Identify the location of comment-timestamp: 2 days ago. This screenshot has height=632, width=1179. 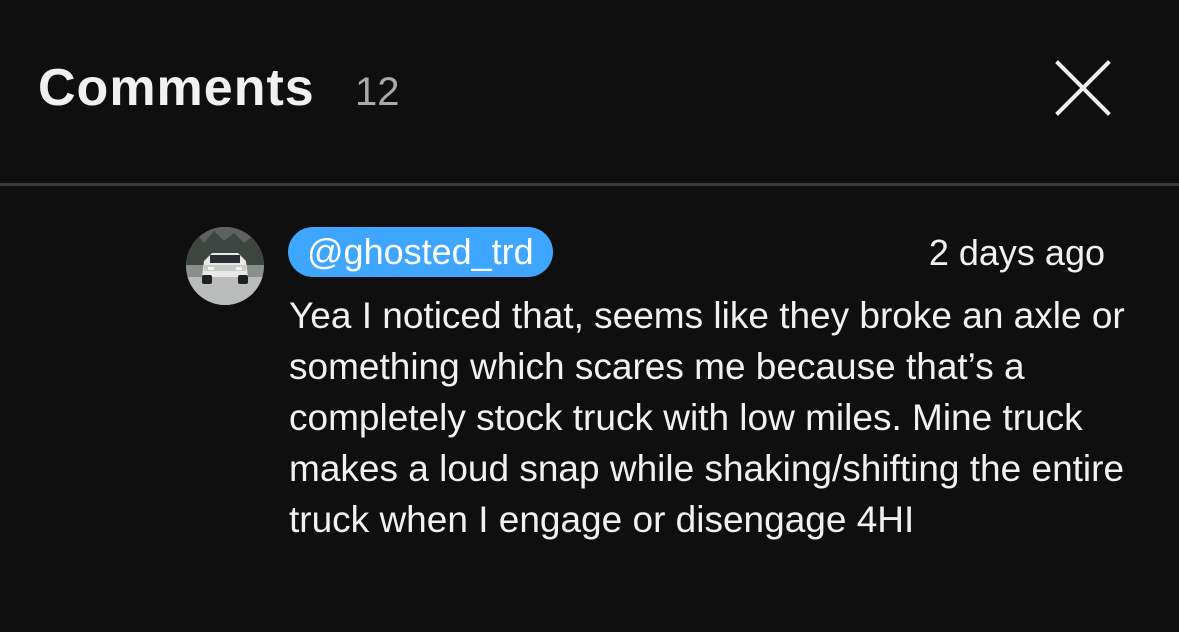
(1016, 252).